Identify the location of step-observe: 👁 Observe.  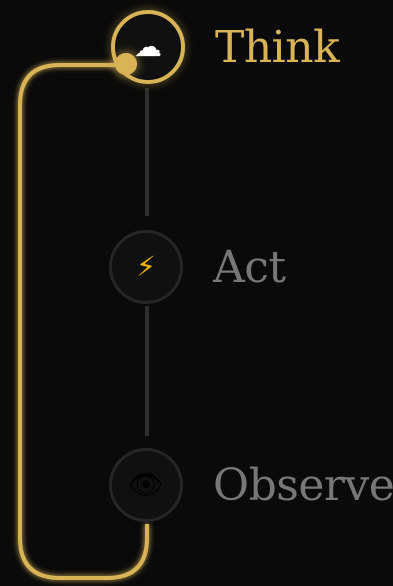
(251, 485).